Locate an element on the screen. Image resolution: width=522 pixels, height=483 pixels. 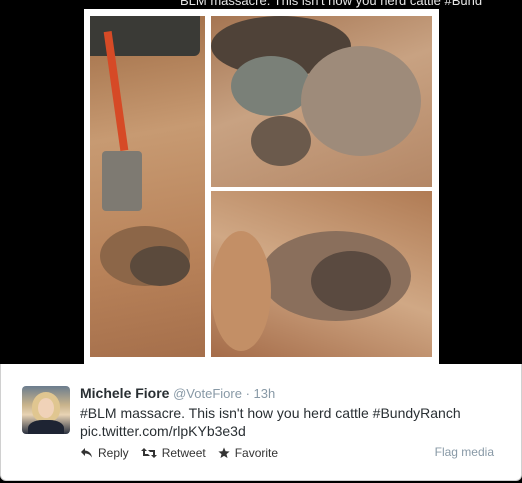
reply-icon is located at coordinates (86, 453).